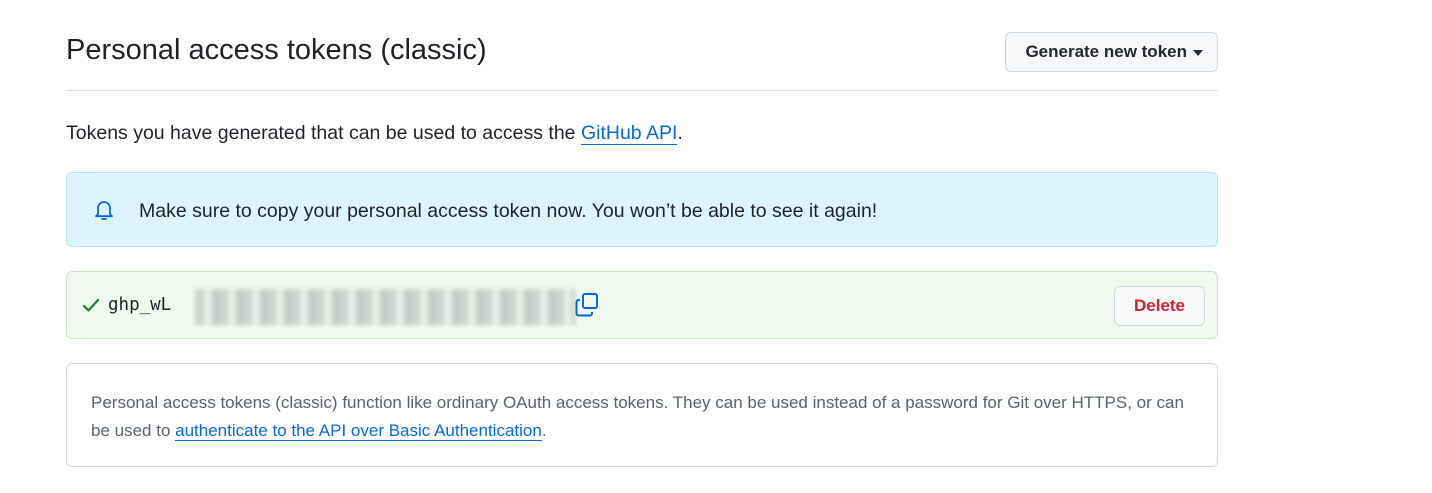  I want to click on copy-icon, so click(587, 305).